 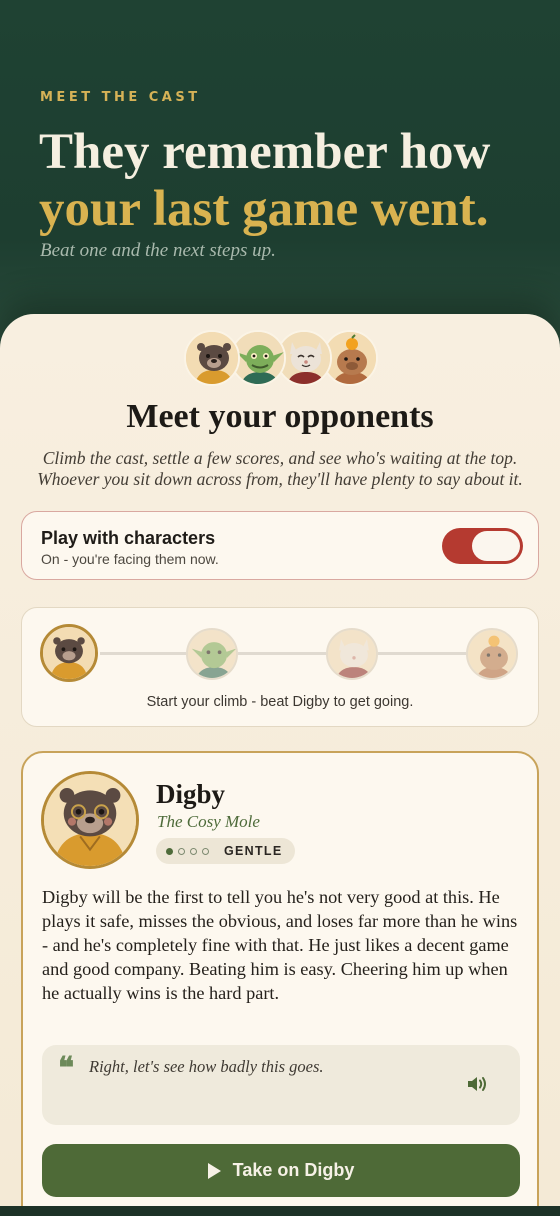 I want to click on toggle-title: Play with characters, so click(x=128, y=538).